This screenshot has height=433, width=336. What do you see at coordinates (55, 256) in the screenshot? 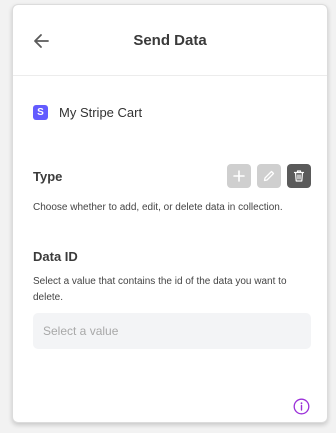
I see `data-id-label: Data ID` at bounding box center [55, 256].